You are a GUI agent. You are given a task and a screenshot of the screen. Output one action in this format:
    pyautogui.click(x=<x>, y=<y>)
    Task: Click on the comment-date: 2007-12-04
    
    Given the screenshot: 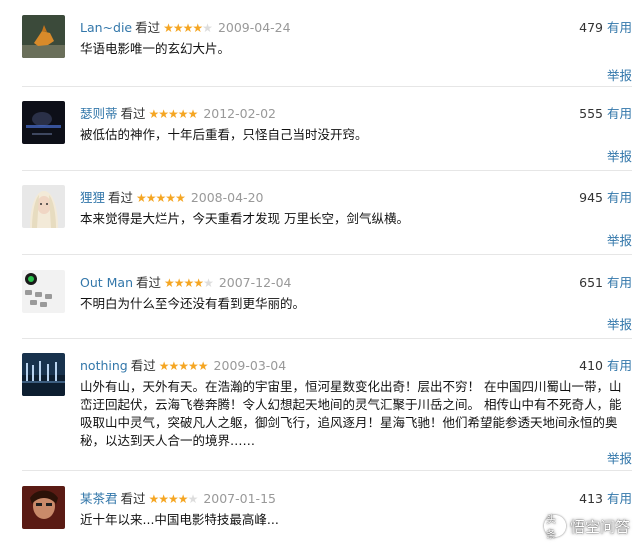 What is the action you would take?
    pyautogui.click(x=255, y=282)
    